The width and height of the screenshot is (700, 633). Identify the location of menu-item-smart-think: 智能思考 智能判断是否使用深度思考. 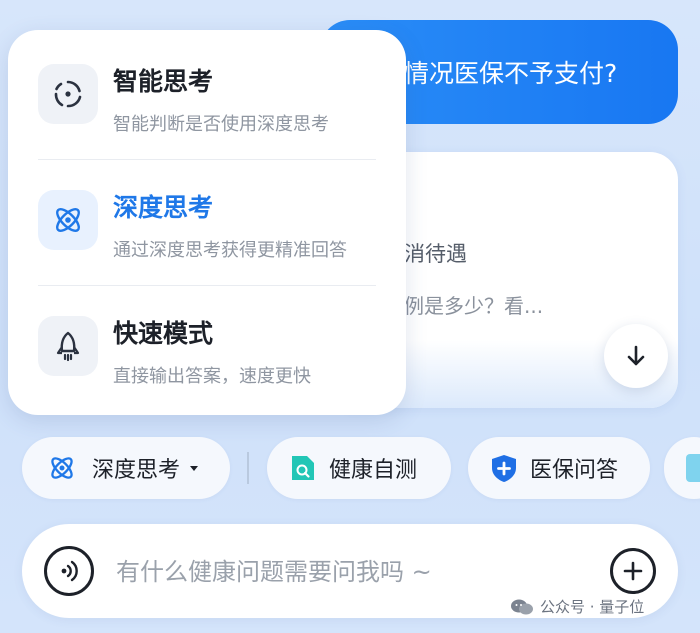
(207, 93).